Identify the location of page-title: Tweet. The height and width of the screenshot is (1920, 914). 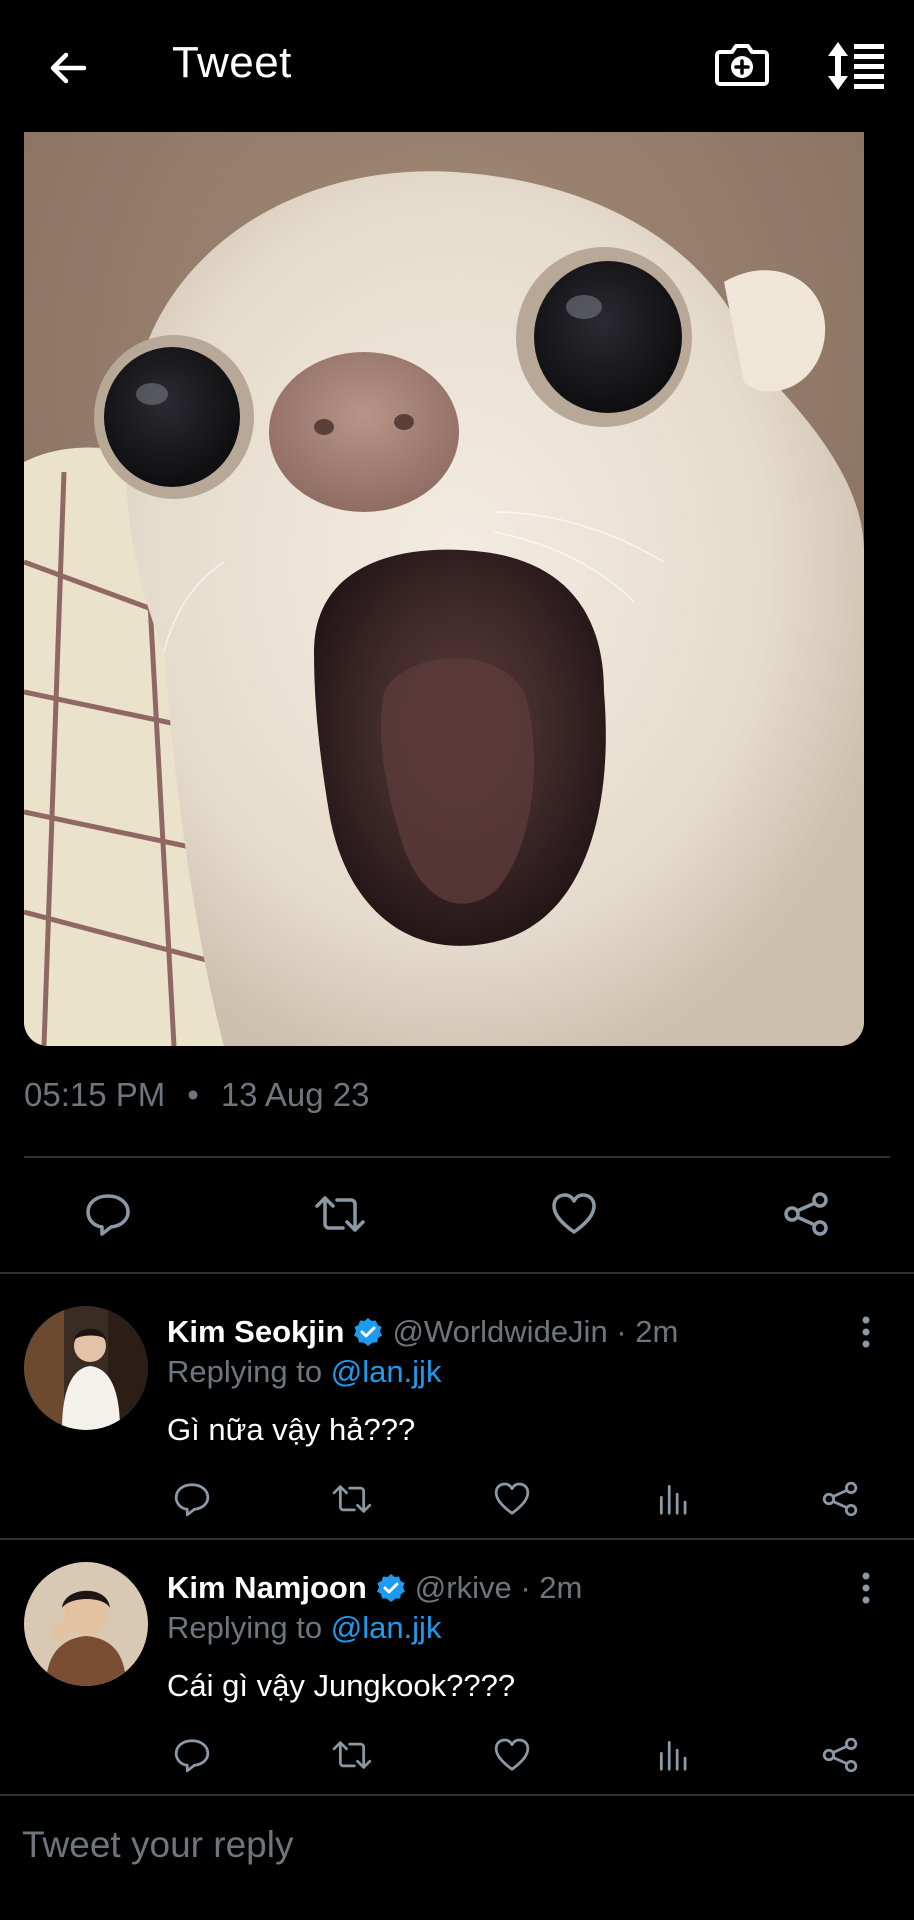
(232, 62).